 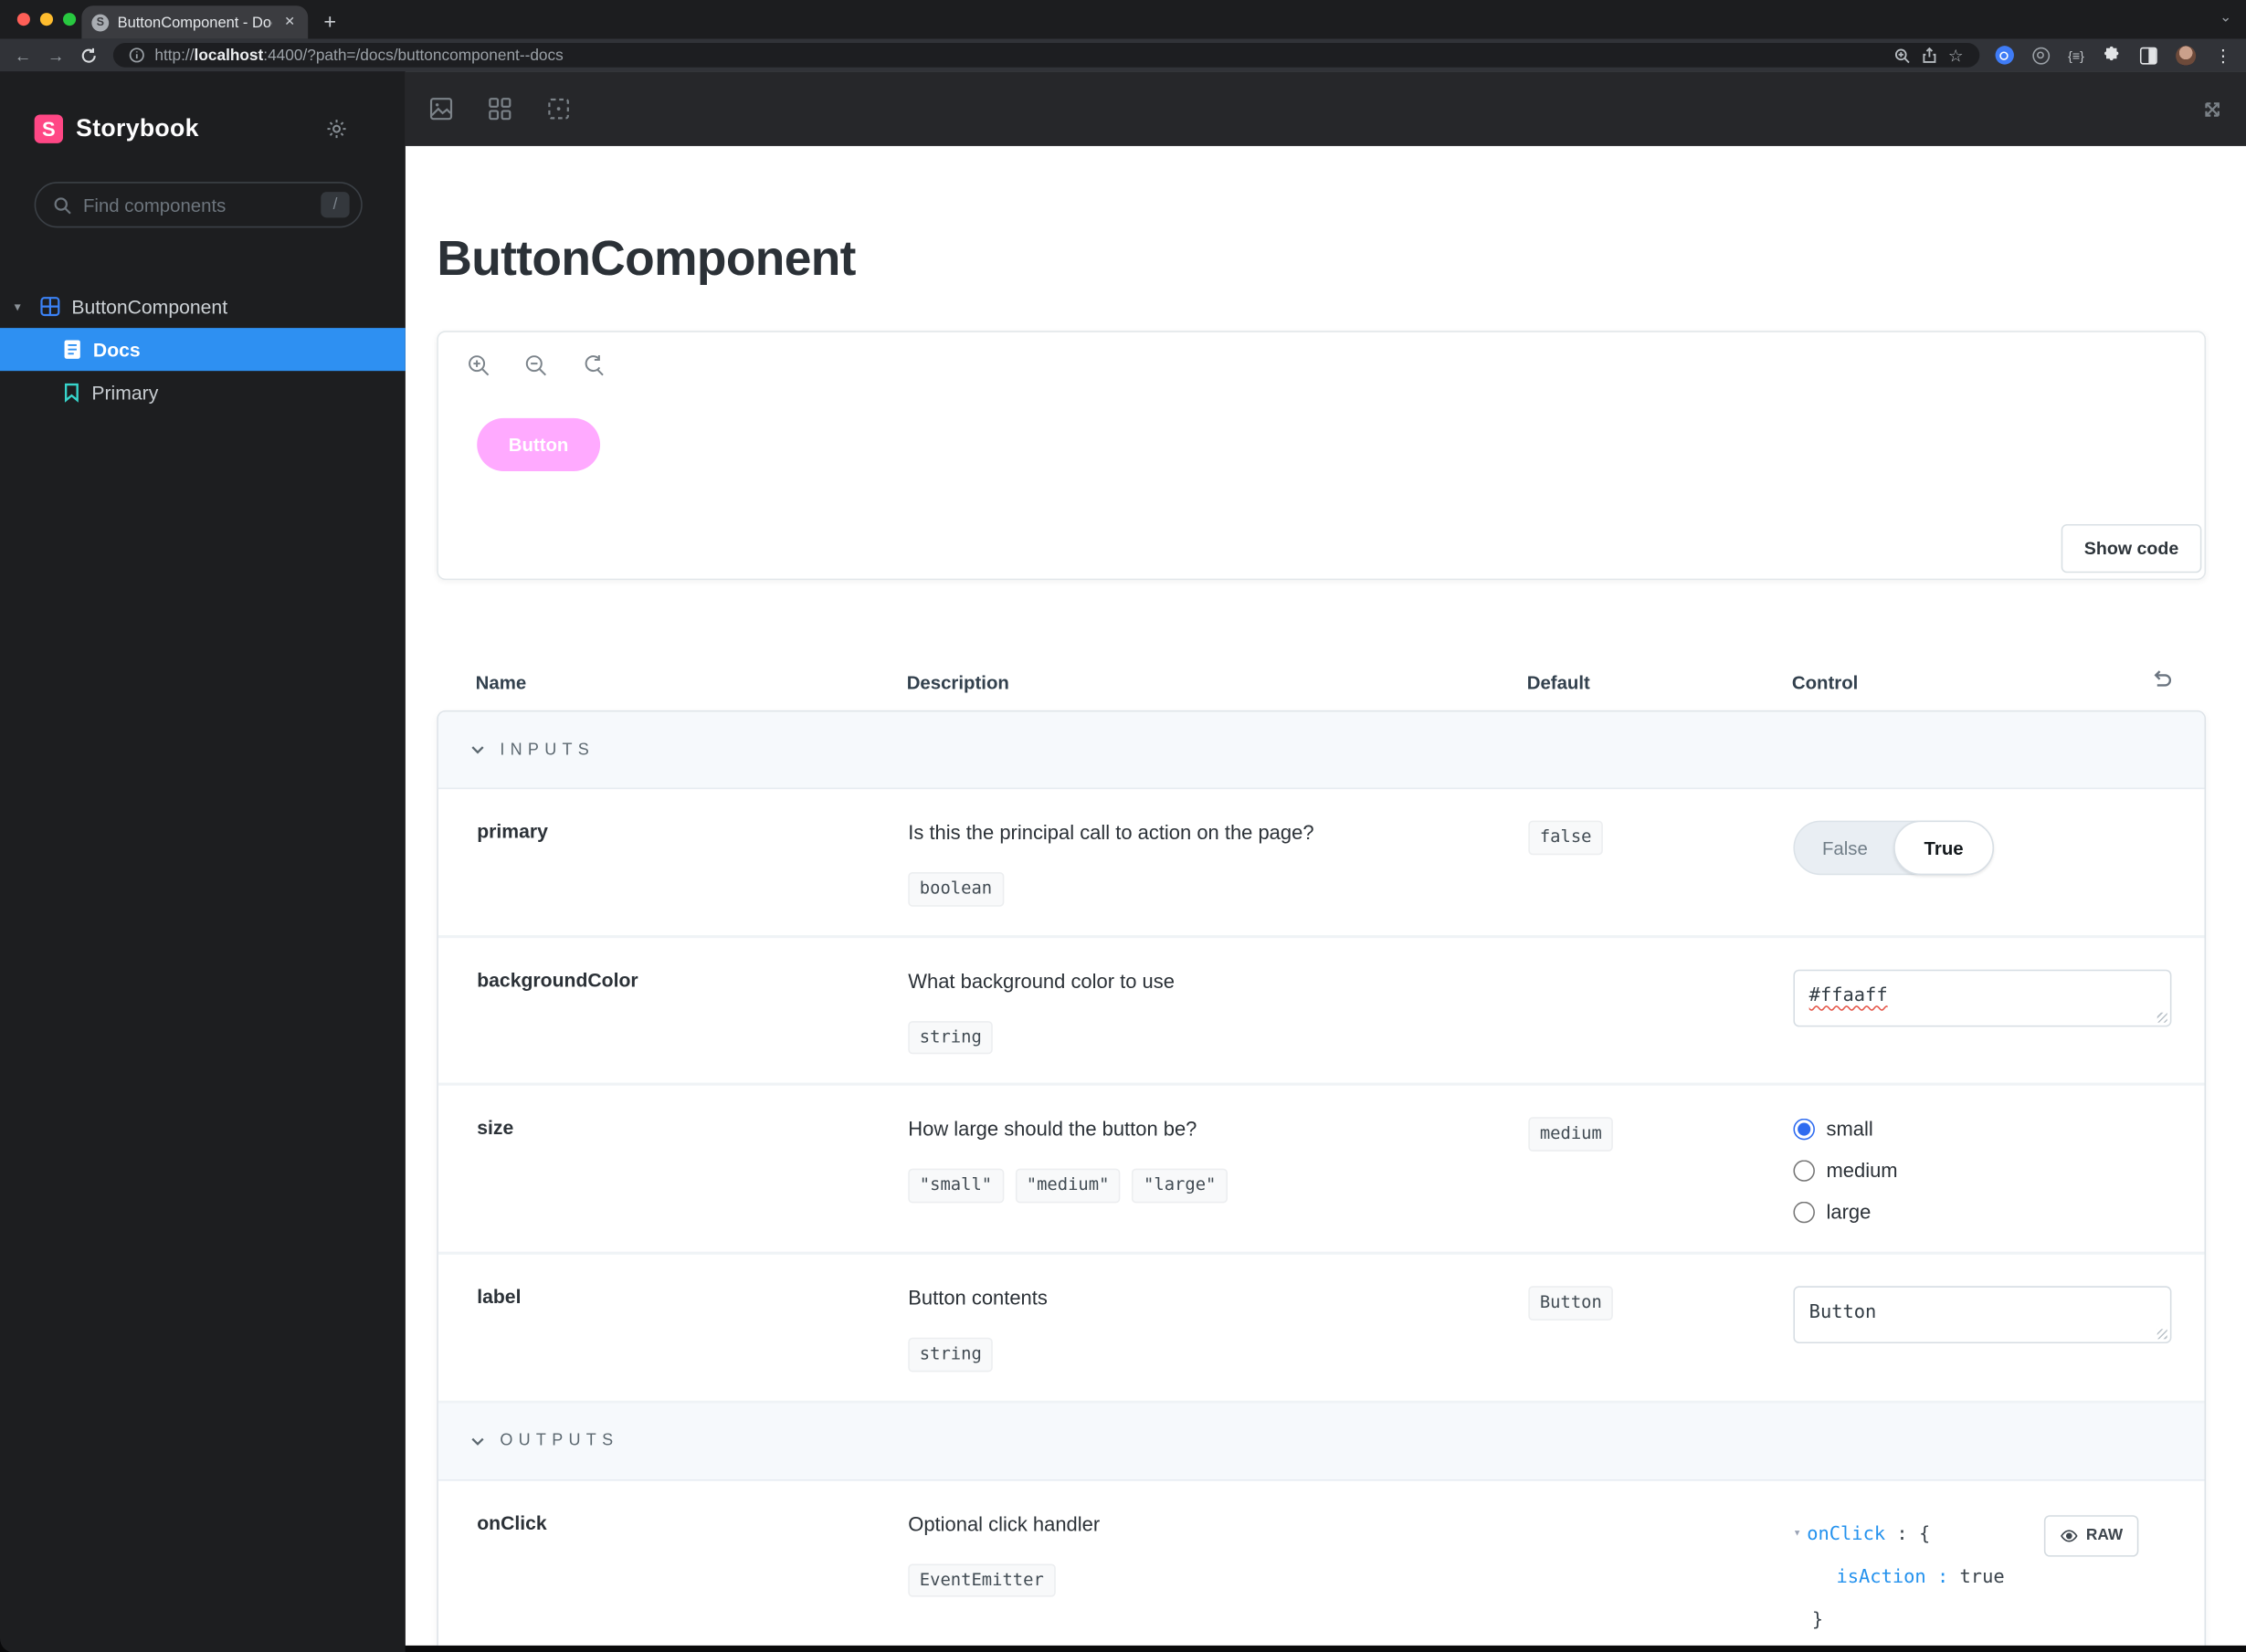 I want to click on column-header-description: Description, so click(x=957, y=682).